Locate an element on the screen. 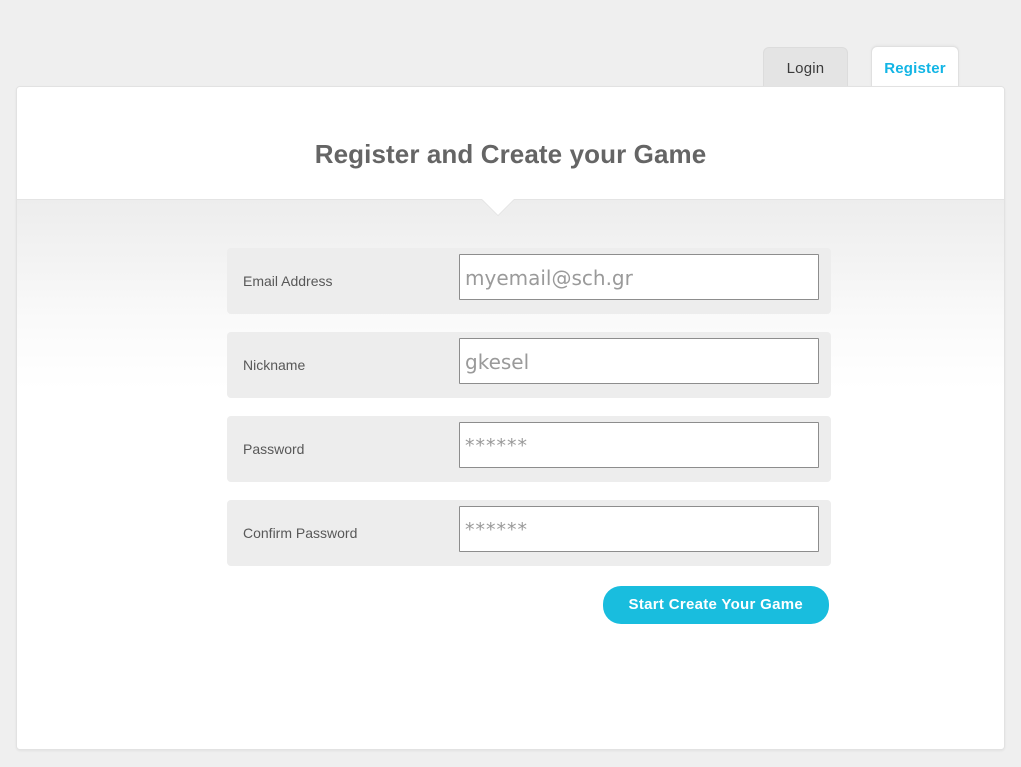  tab-bar: Login Register is located at coordinates (510, 44).